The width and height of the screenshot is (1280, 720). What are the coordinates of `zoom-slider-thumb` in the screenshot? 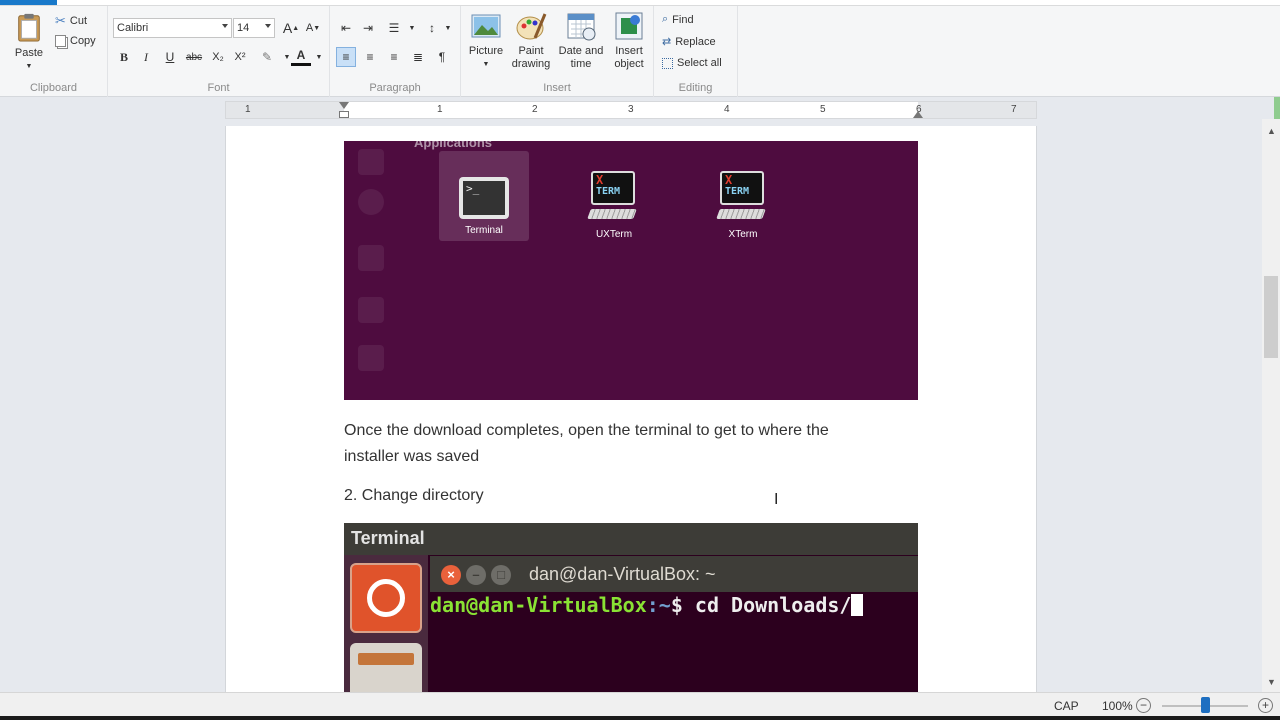 It's located at (1205, 705).